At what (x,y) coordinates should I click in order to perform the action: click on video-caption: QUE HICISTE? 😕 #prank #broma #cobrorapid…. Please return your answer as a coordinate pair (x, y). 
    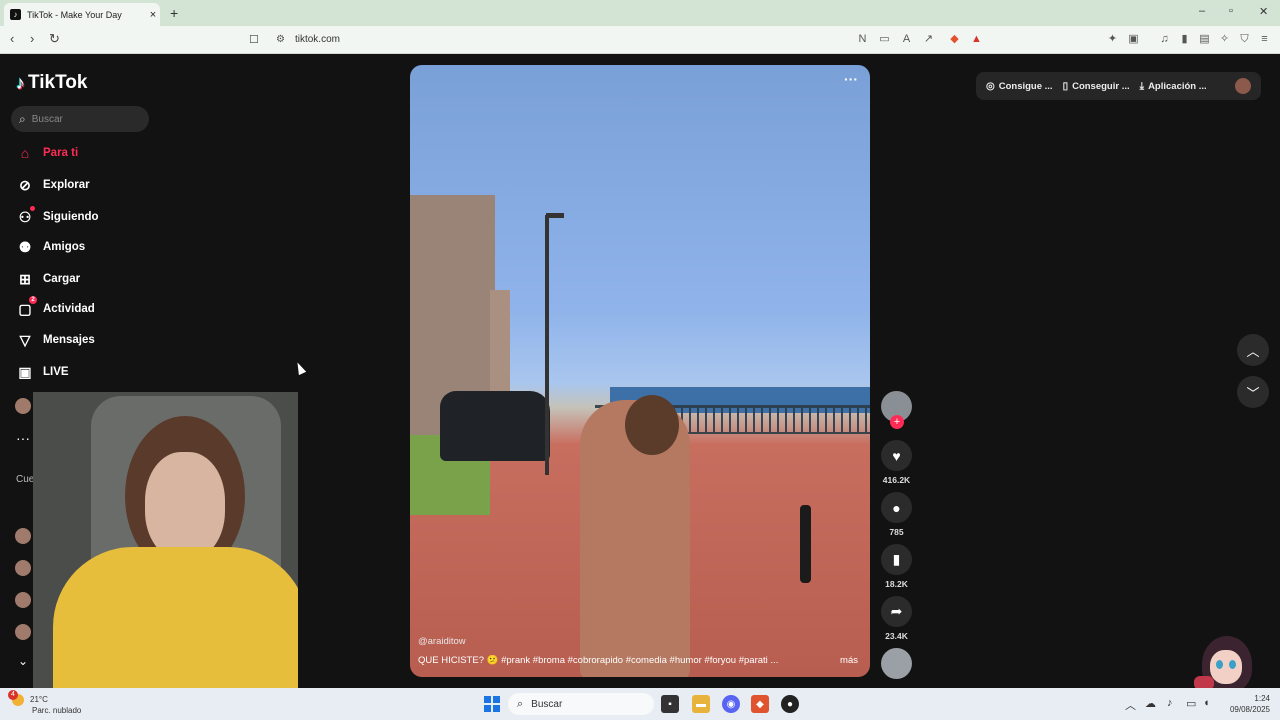
    Looking at the image, I should click on (598, 660).